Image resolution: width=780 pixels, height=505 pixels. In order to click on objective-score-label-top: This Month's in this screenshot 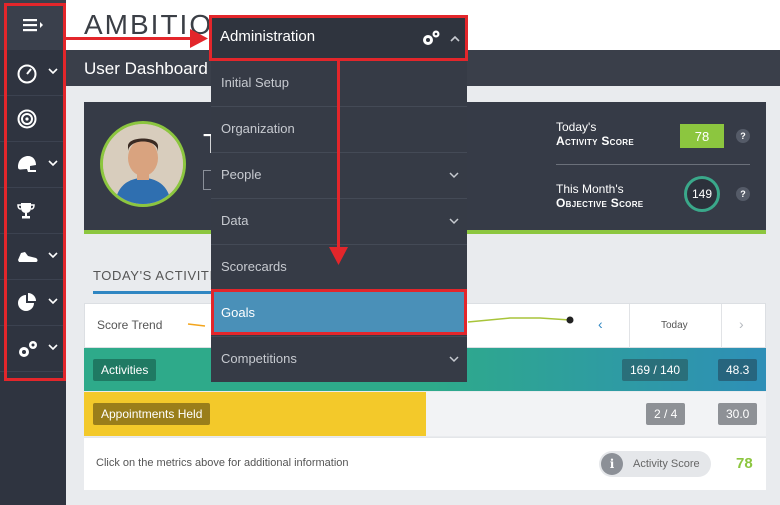, I will do `click(590, 189)`.